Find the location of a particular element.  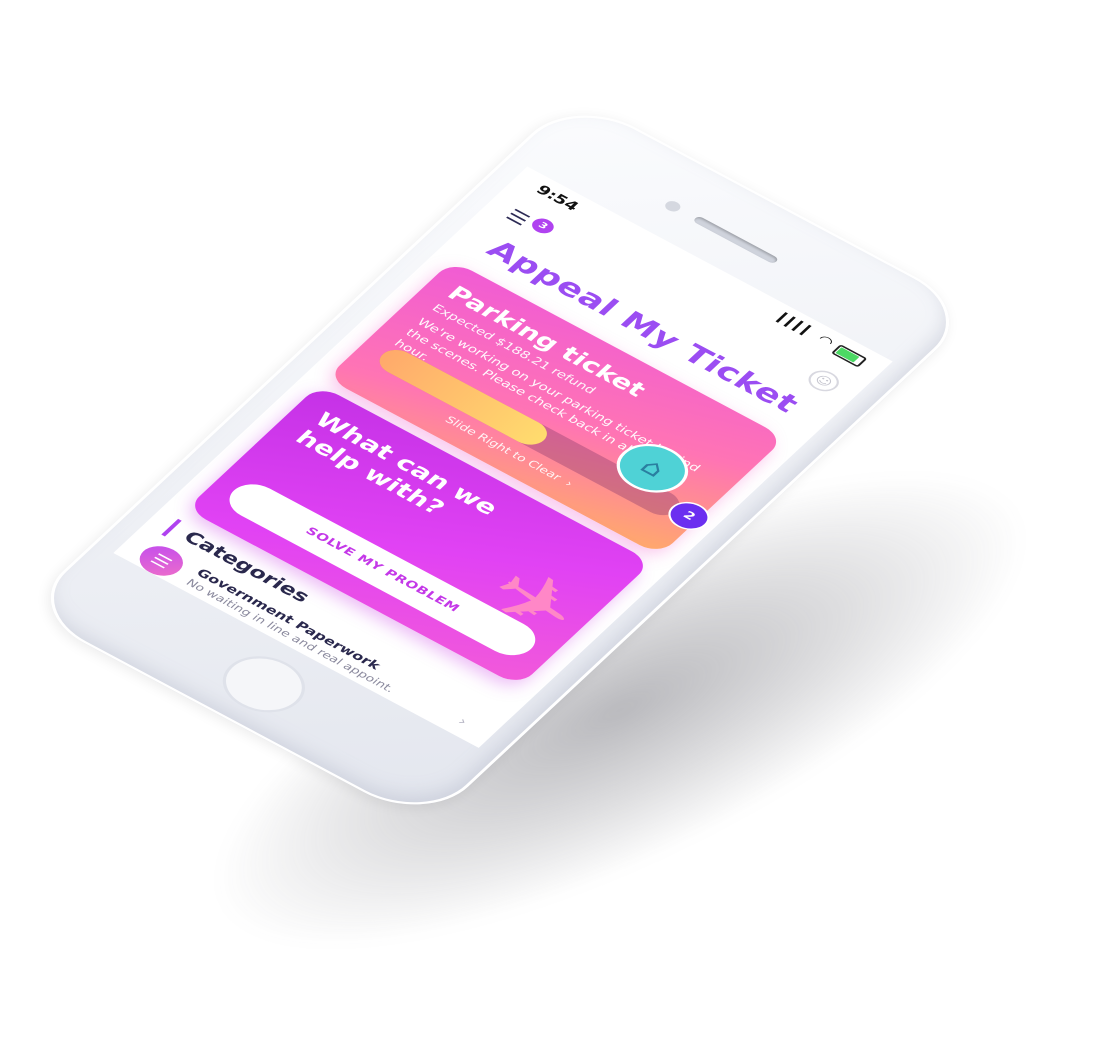

menu-badge: 3 is located at coordinates (542, 226).